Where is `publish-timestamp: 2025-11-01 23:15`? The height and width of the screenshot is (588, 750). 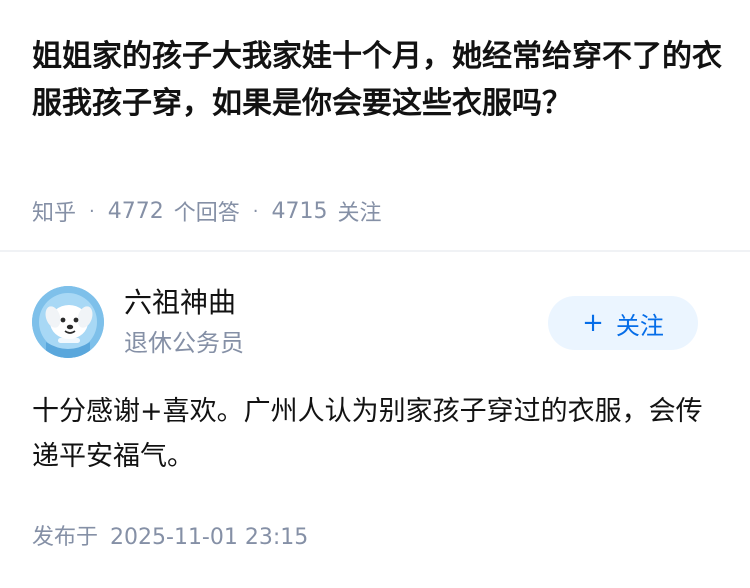
publish-timestamp: 2025-11-01 23:15 is located at coordinates (209, 537).